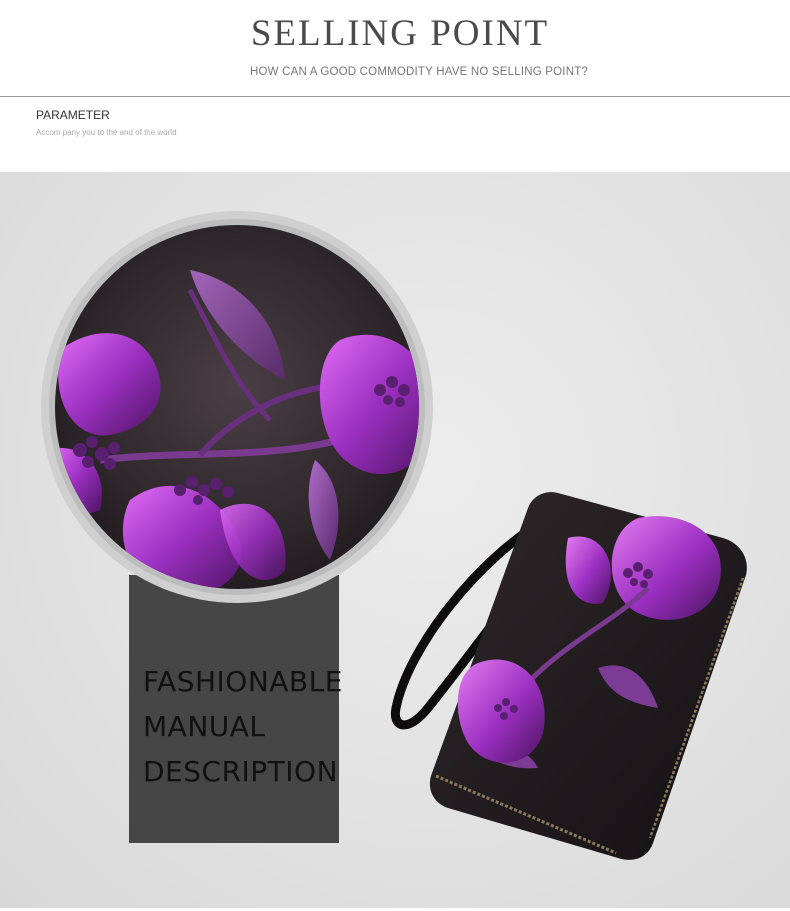 The image size is (790, 911). Describe the element at coordinates (73, 115) in the screenshot. I see `parameter-label: PARAMETER` at that location.